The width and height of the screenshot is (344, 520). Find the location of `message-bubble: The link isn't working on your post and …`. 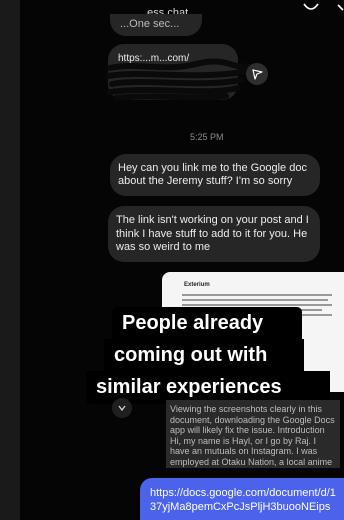

message-bubble: The link isn't working on your post and … is located at coordinates (214, 234).